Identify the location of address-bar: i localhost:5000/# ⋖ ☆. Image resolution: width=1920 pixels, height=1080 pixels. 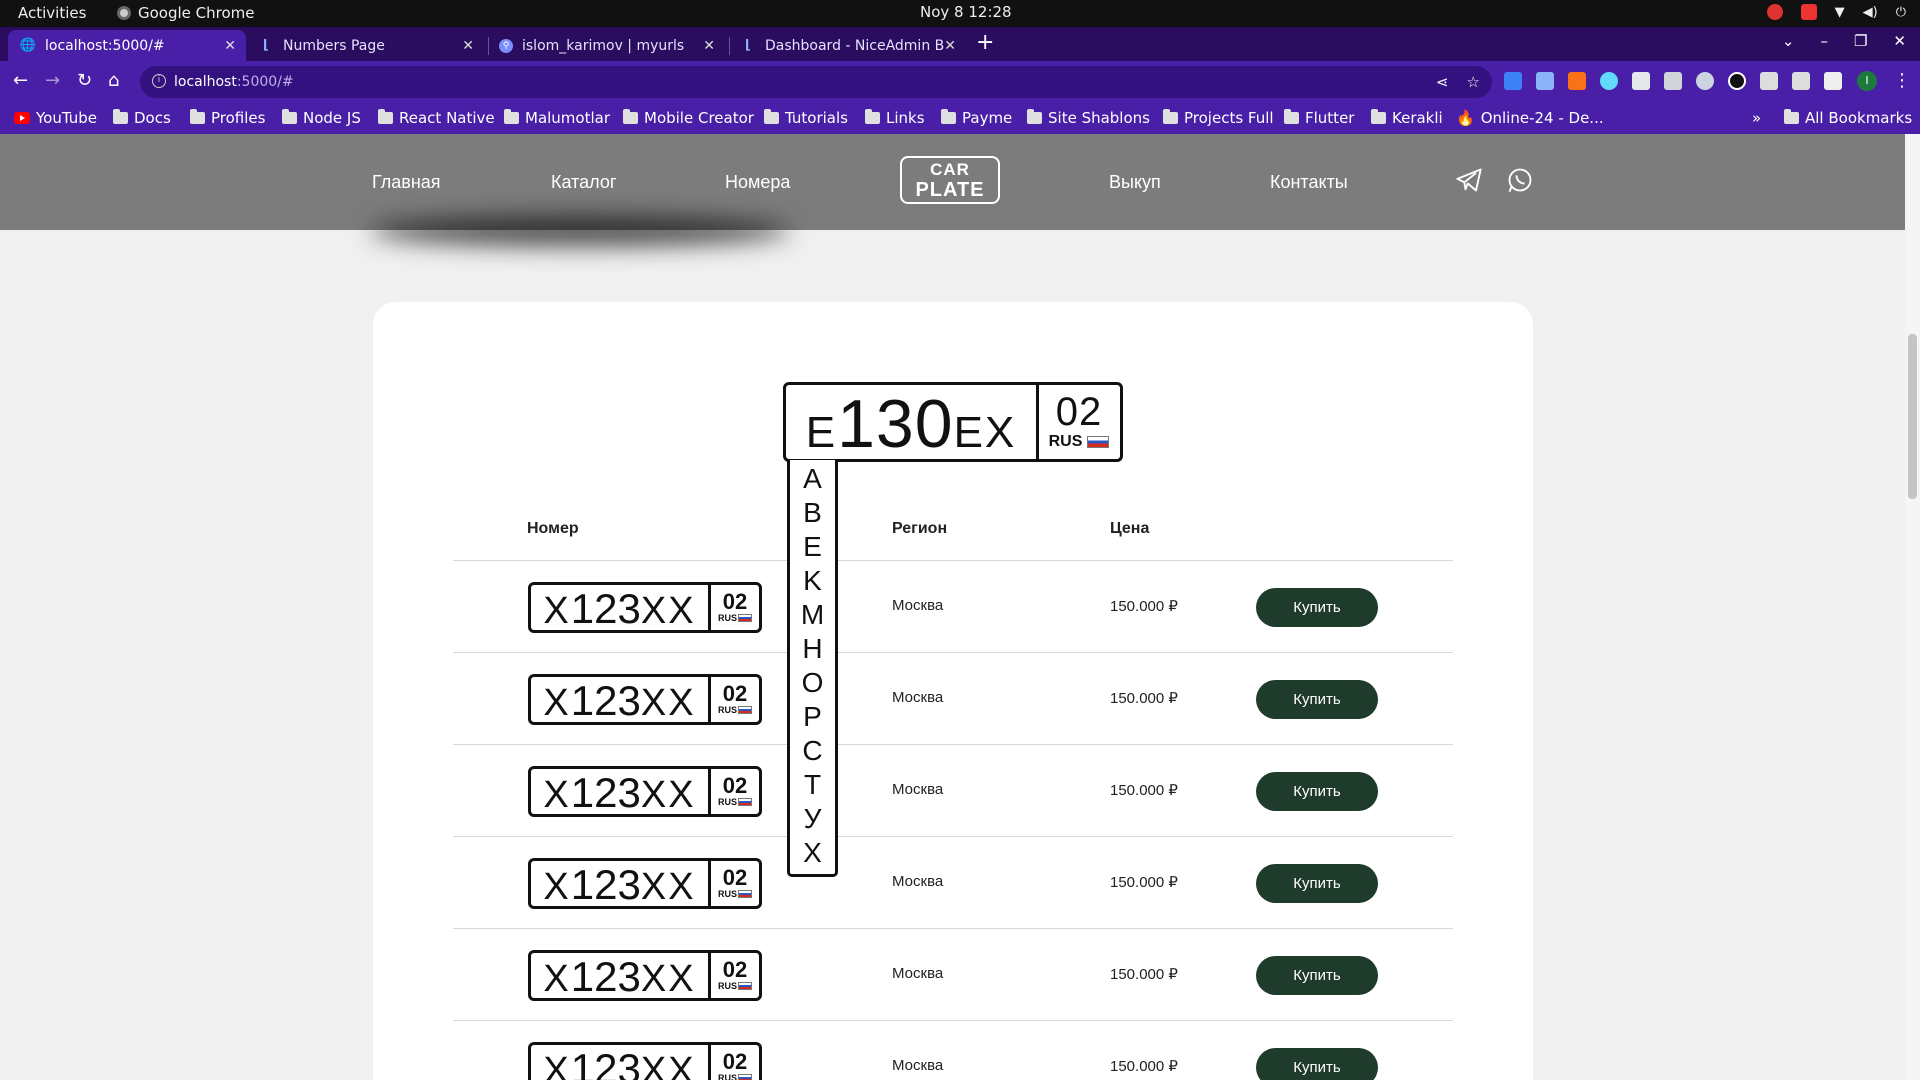
(816, 82).